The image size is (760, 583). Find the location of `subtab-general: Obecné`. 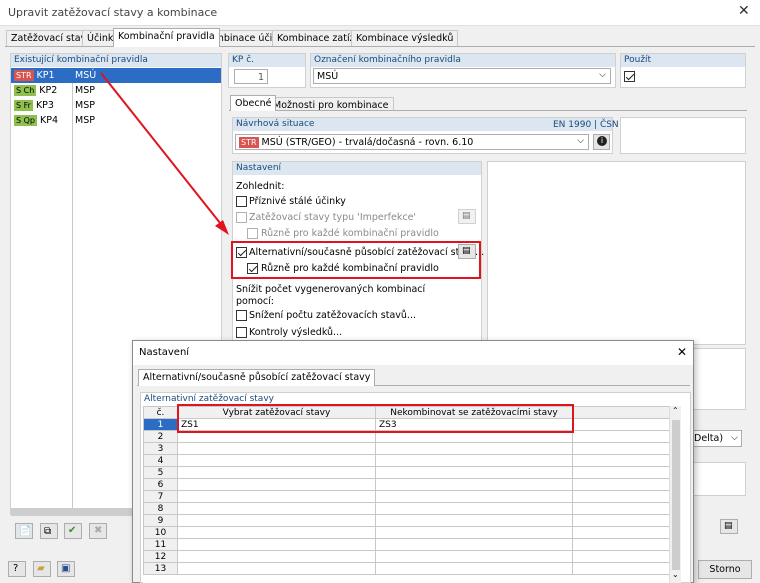

subtab-general: Obecné is located at coordinates (253, 103).